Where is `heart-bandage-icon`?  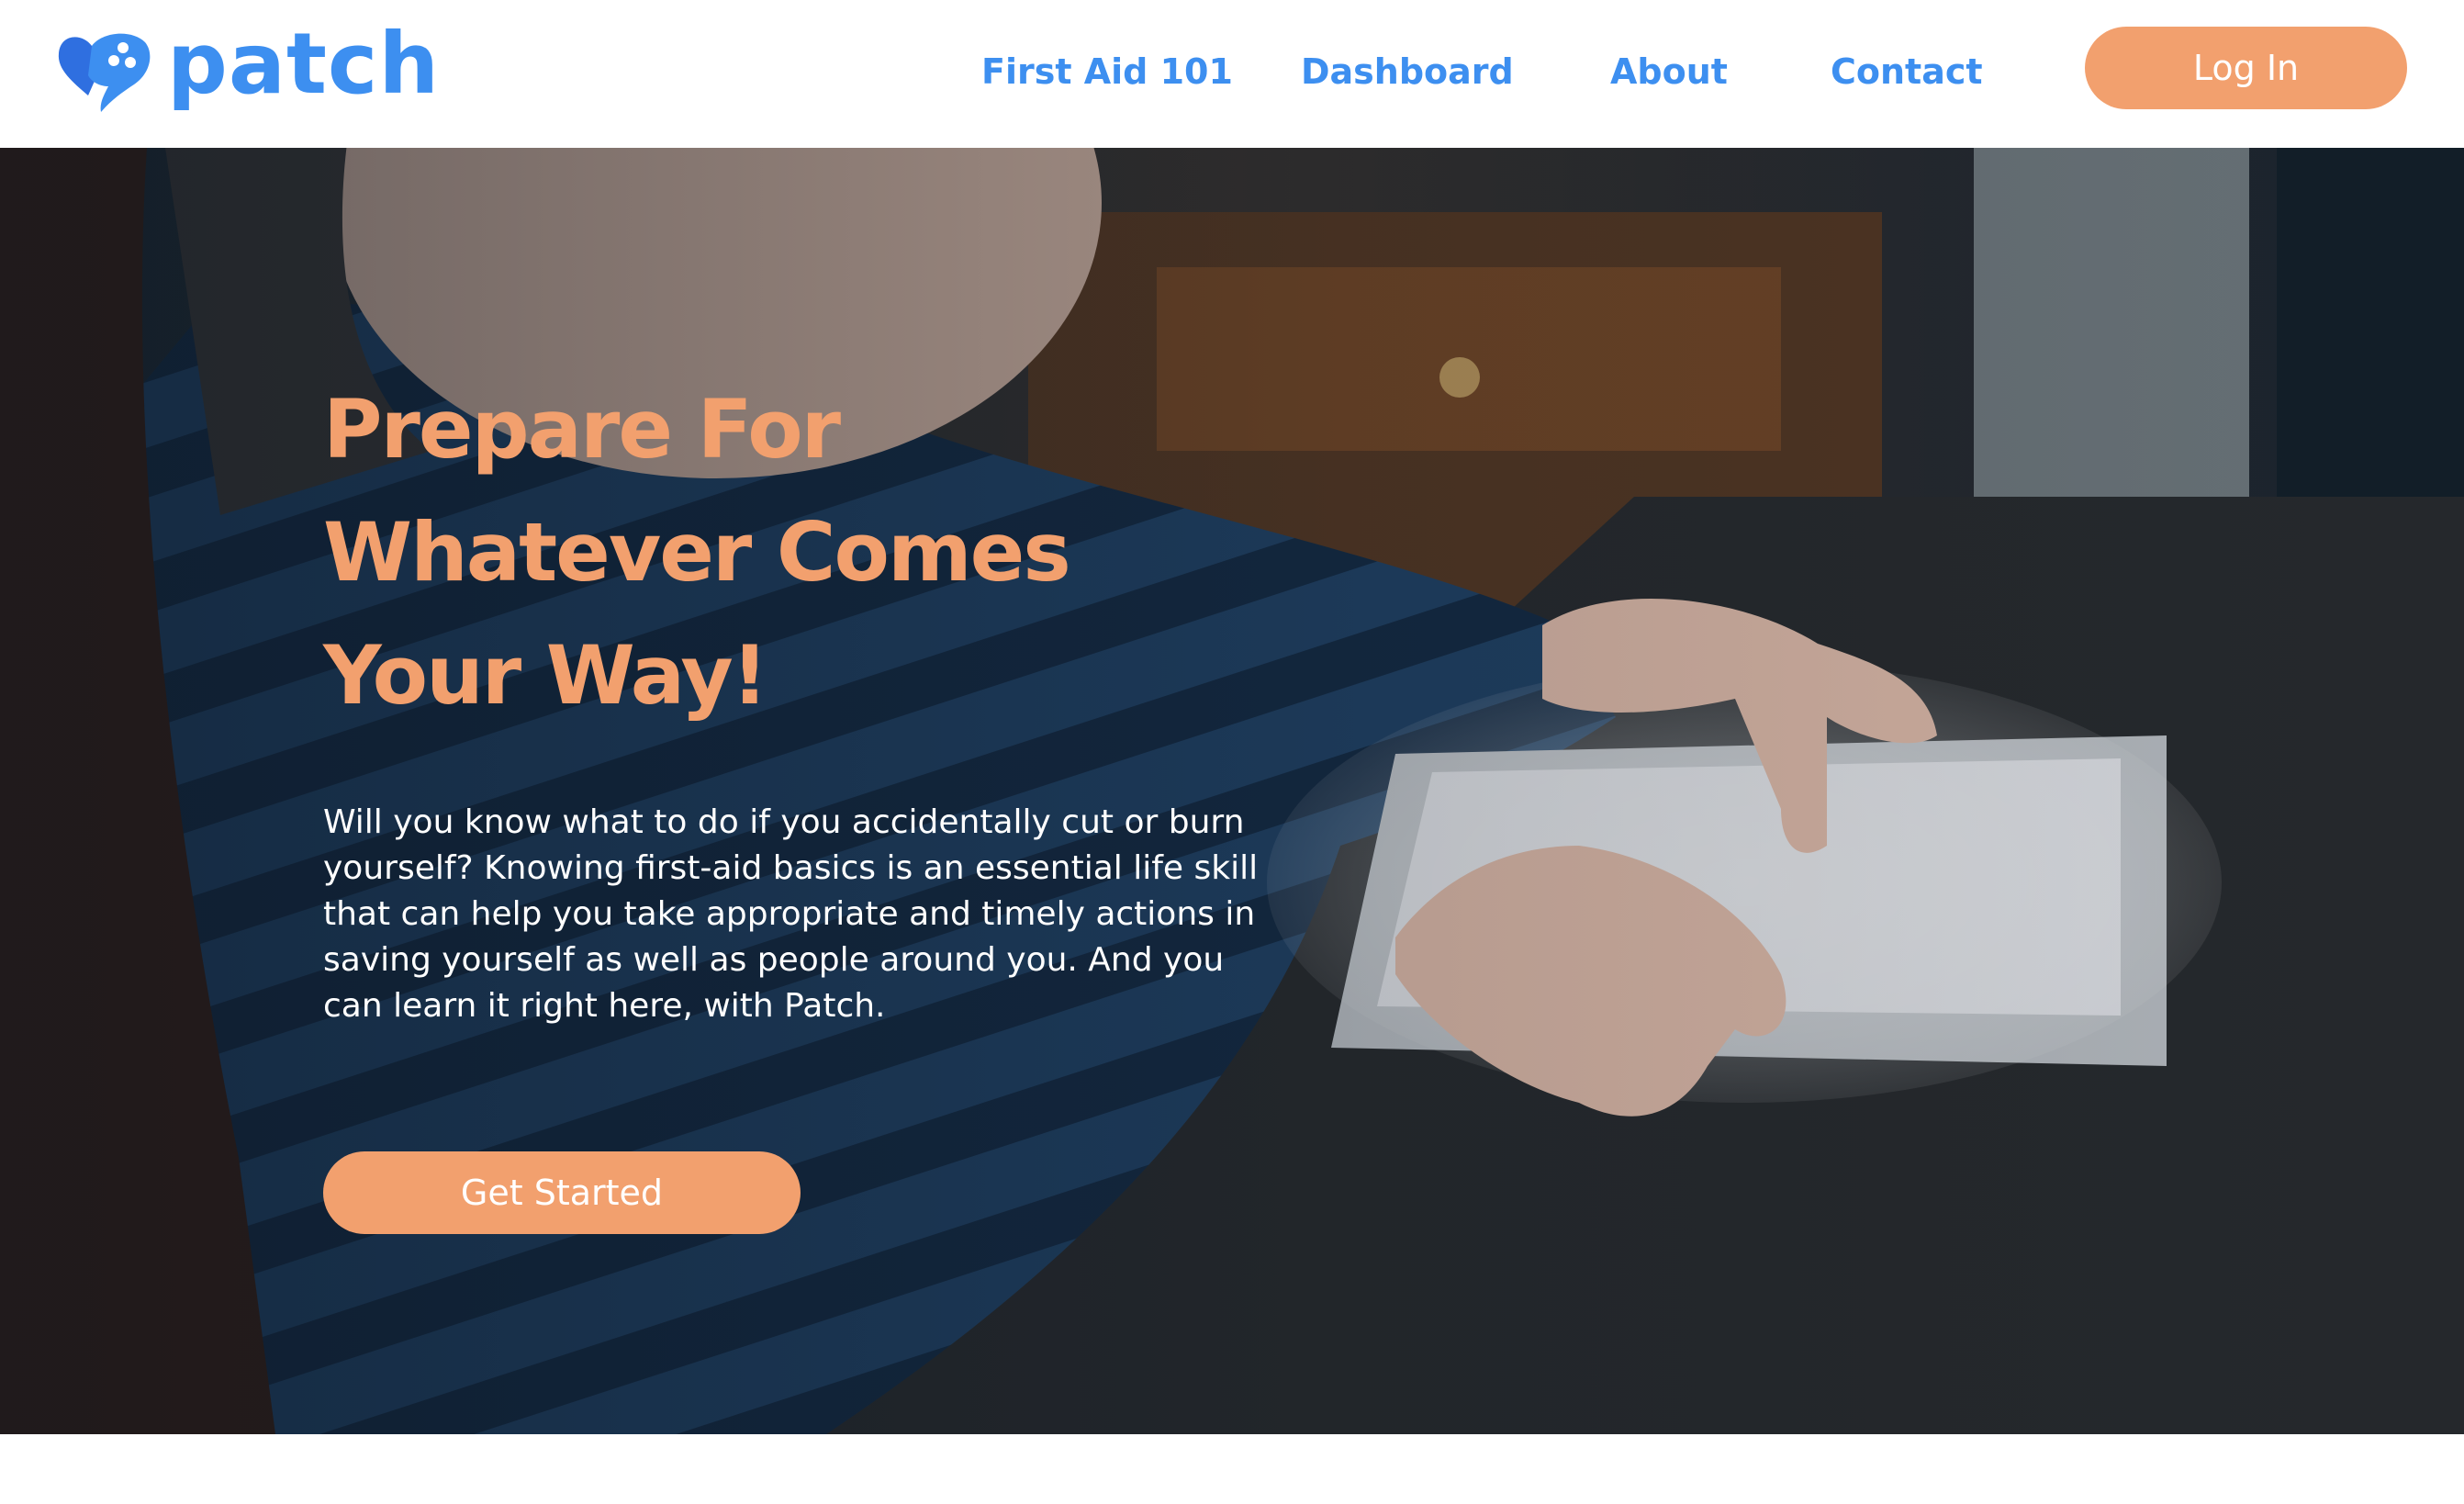
heart-bandage-icon is located at coordinates (104, 72).